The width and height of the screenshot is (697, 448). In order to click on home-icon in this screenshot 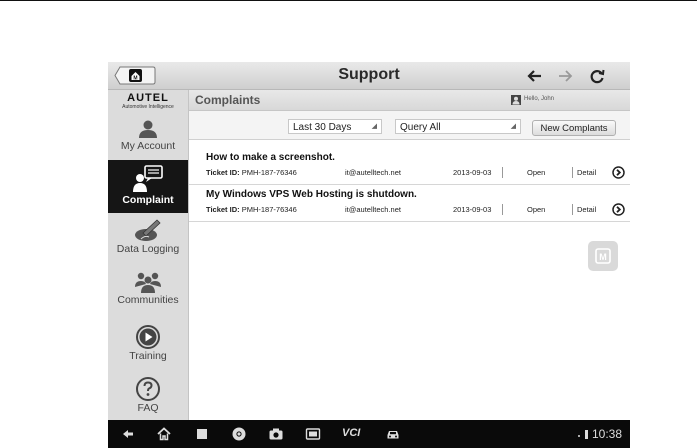, I will do `click(164, 434)`.